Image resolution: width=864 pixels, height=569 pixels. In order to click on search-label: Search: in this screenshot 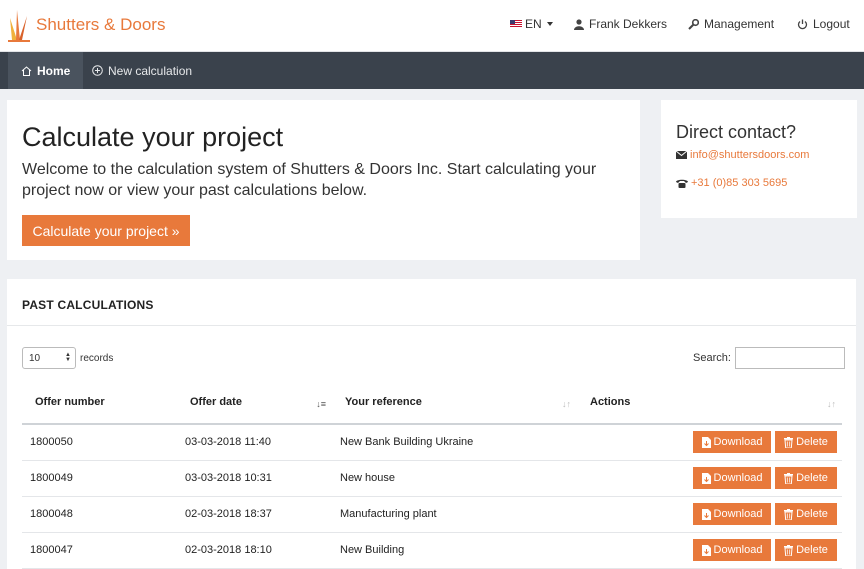, I will do `click(712, 358)`.